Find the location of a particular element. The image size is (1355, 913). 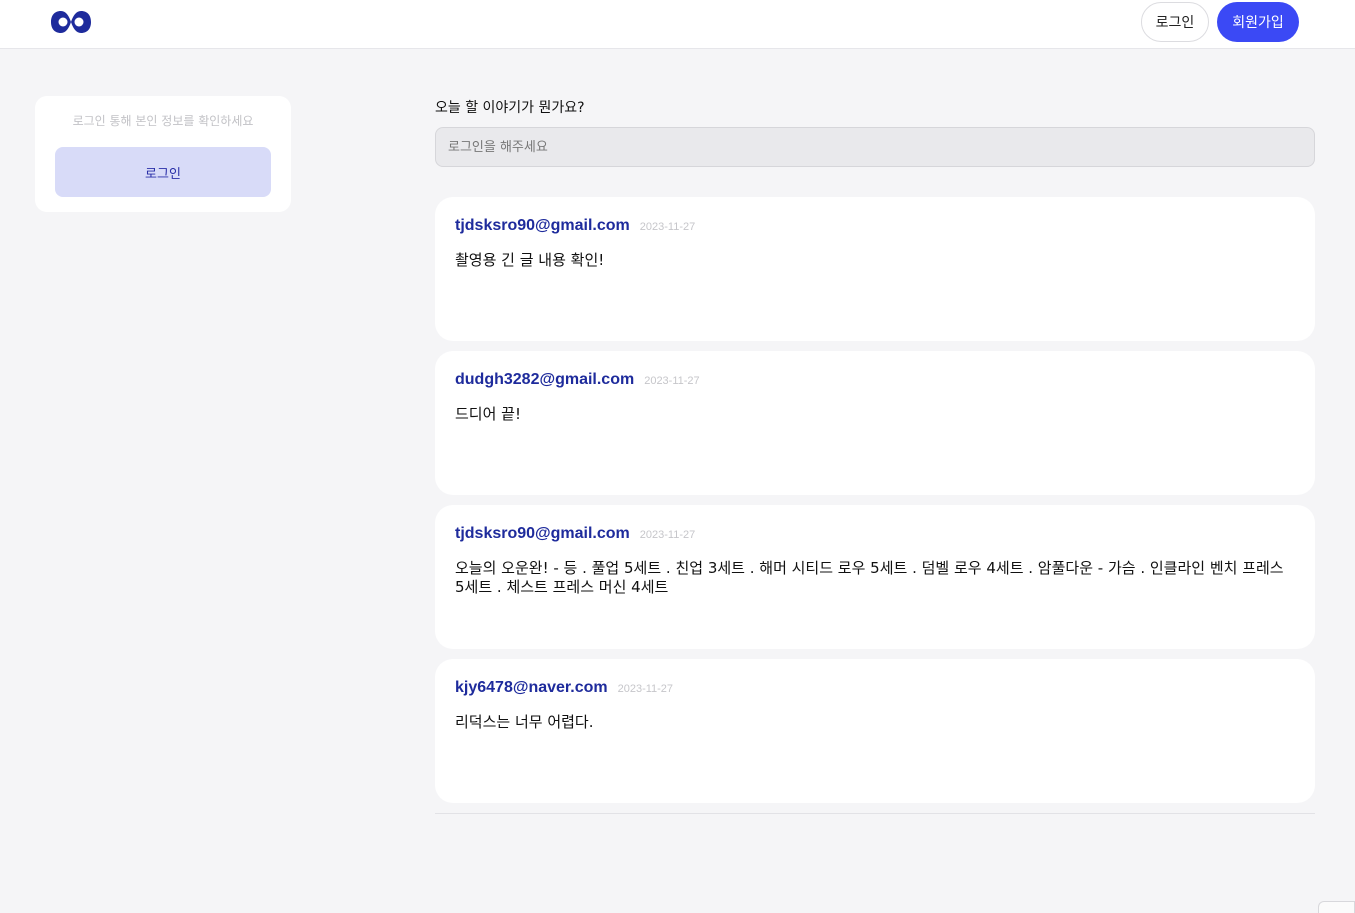

infinity-logo-icon is located at coordinates (71, 22).